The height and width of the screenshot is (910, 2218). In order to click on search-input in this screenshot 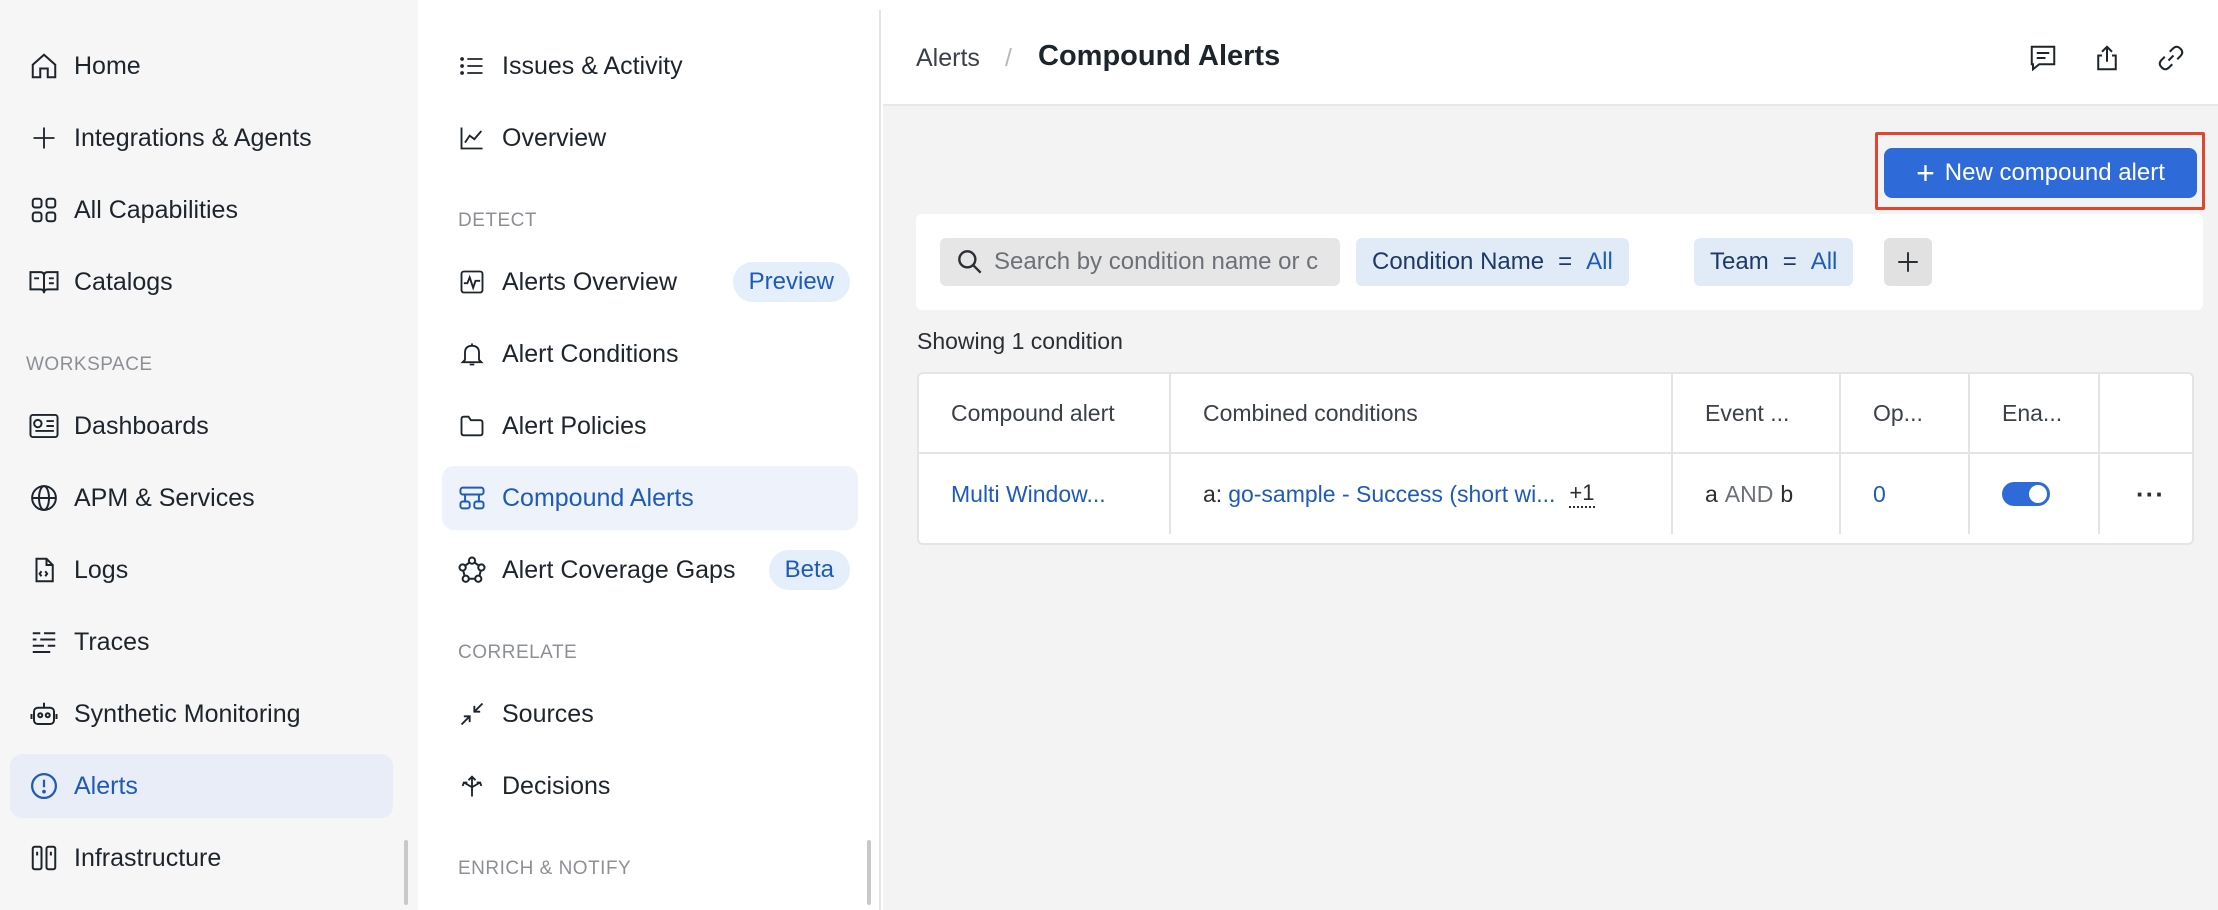, I will do `click(1167, 262)`.